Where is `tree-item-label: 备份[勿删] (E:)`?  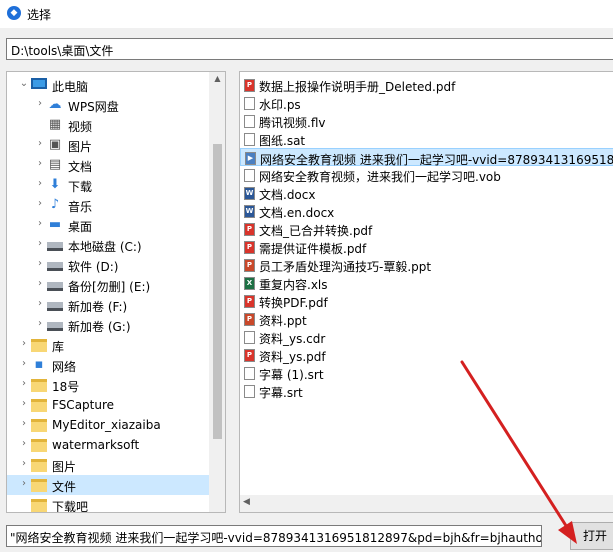 tree-item-label: 备份[勿删] (E:) is located at coordinates (109, 287).